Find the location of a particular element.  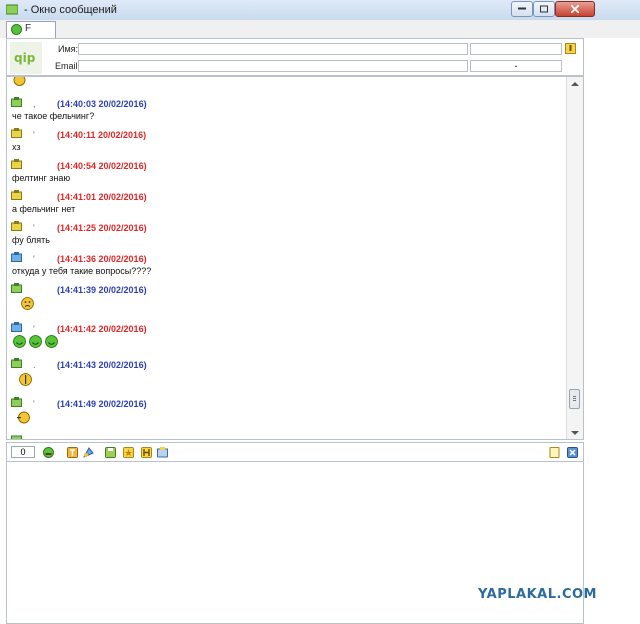

message-timestamp: (14:41:42 20/02/2016) is located at coordinates (102, 329).